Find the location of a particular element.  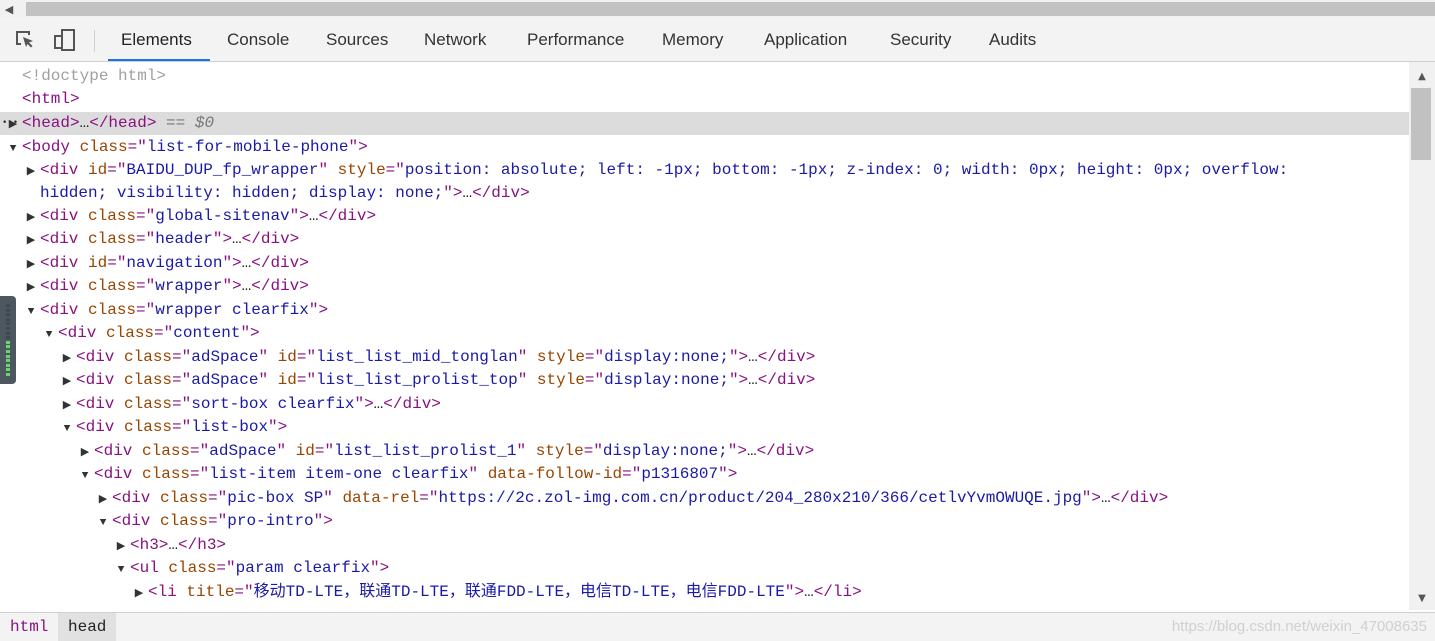

dom-node-line: <!doctype html> is located at coordinates (83, 76).